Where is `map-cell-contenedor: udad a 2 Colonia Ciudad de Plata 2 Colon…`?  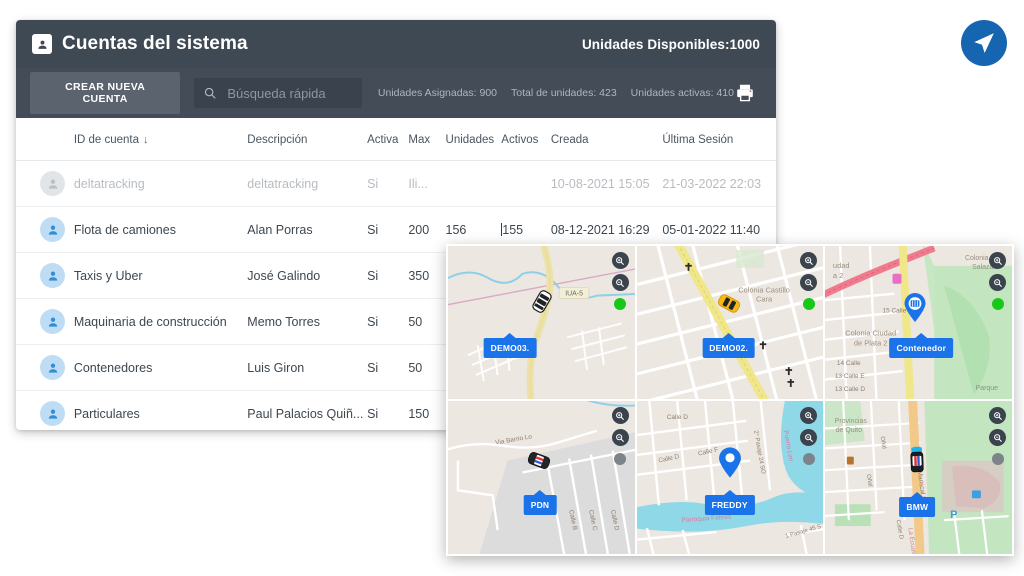
map-cell-contenedor: udad a 2 Colonia Ciudad de Plata 2 Colon… is located at coordinates (918, 322).